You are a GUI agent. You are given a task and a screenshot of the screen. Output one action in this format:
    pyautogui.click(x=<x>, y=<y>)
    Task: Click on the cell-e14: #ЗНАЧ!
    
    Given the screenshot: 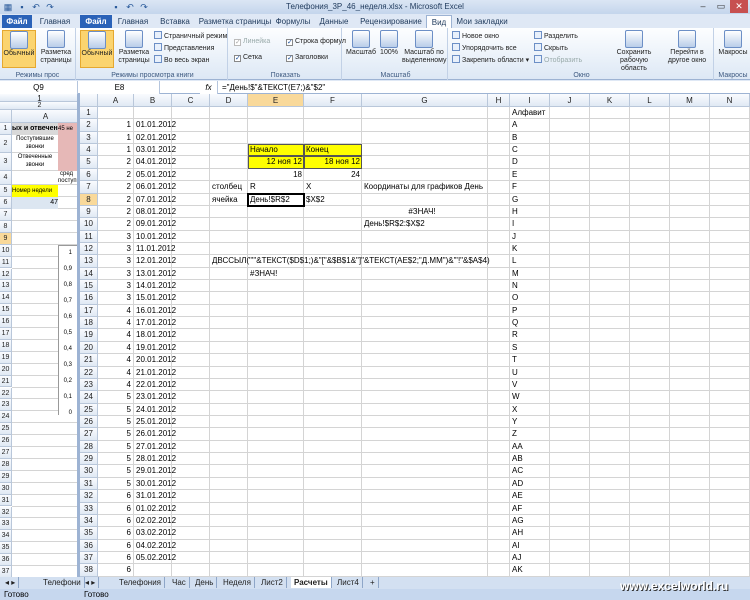 What is the action you would take?
    pyautogui.click(x=263, y=274)
    